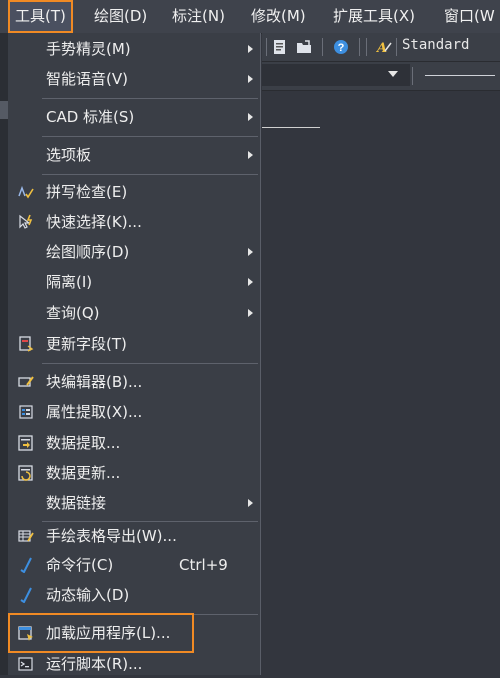 The width and height of the screenshot is (500, 678). Describe the element at coordinates (26, 192) in the screenshot. I see `spell-check-icon` at that location.